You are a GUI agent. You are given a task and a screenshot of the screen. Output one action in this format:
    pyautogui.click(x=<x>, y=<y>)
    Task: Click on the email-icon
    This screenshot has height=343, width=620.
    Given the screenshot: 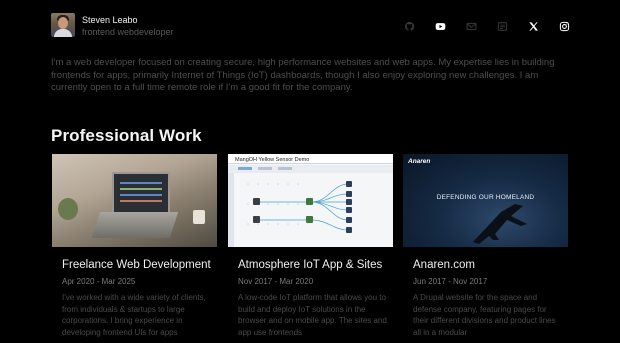 What is the action you would take?
    pyautogui.click(x=471, y=26)
    